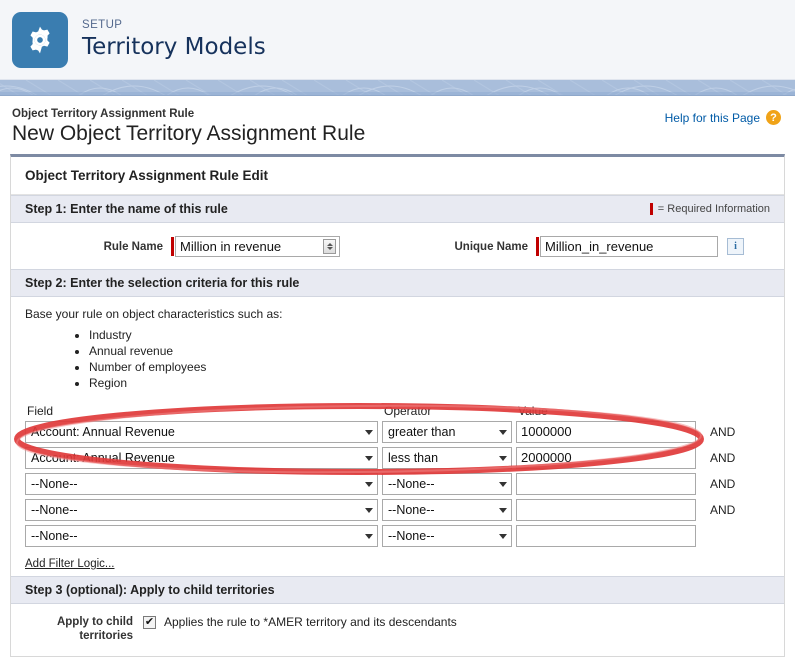  Describe the element at coordinates (651, 209) in the screenshot. I see `required-bar-icon` at that location.